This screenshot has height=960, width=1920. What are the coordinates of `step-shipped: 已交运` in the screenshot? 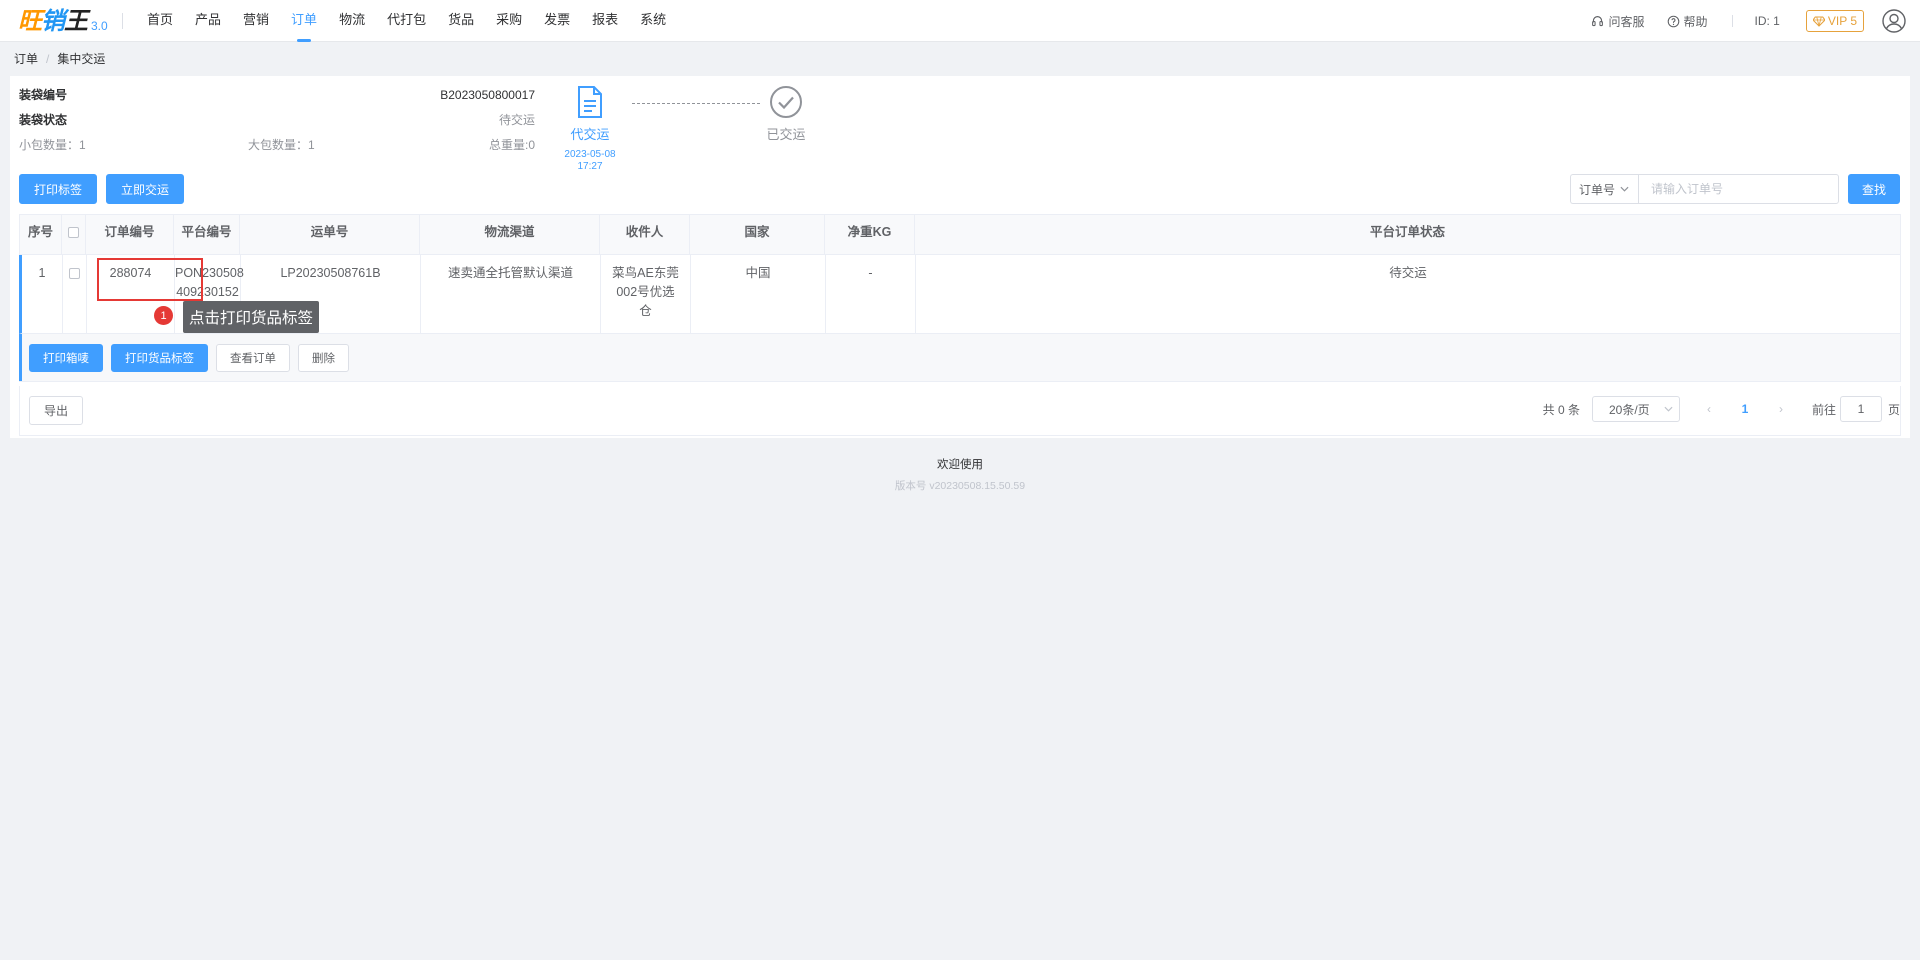 It's located at (786, 113).